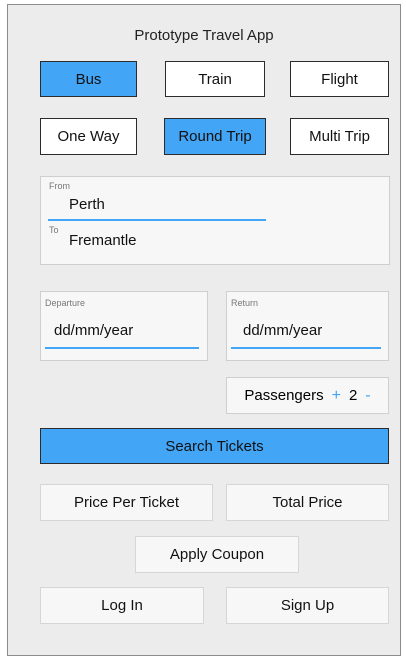 The width and height of the screenshot is (406, 659). What do you see at coordinates (282, 330) in the screenshot?
I see `return-date-field: dd/mm/year` at bounding box center [282, 330].